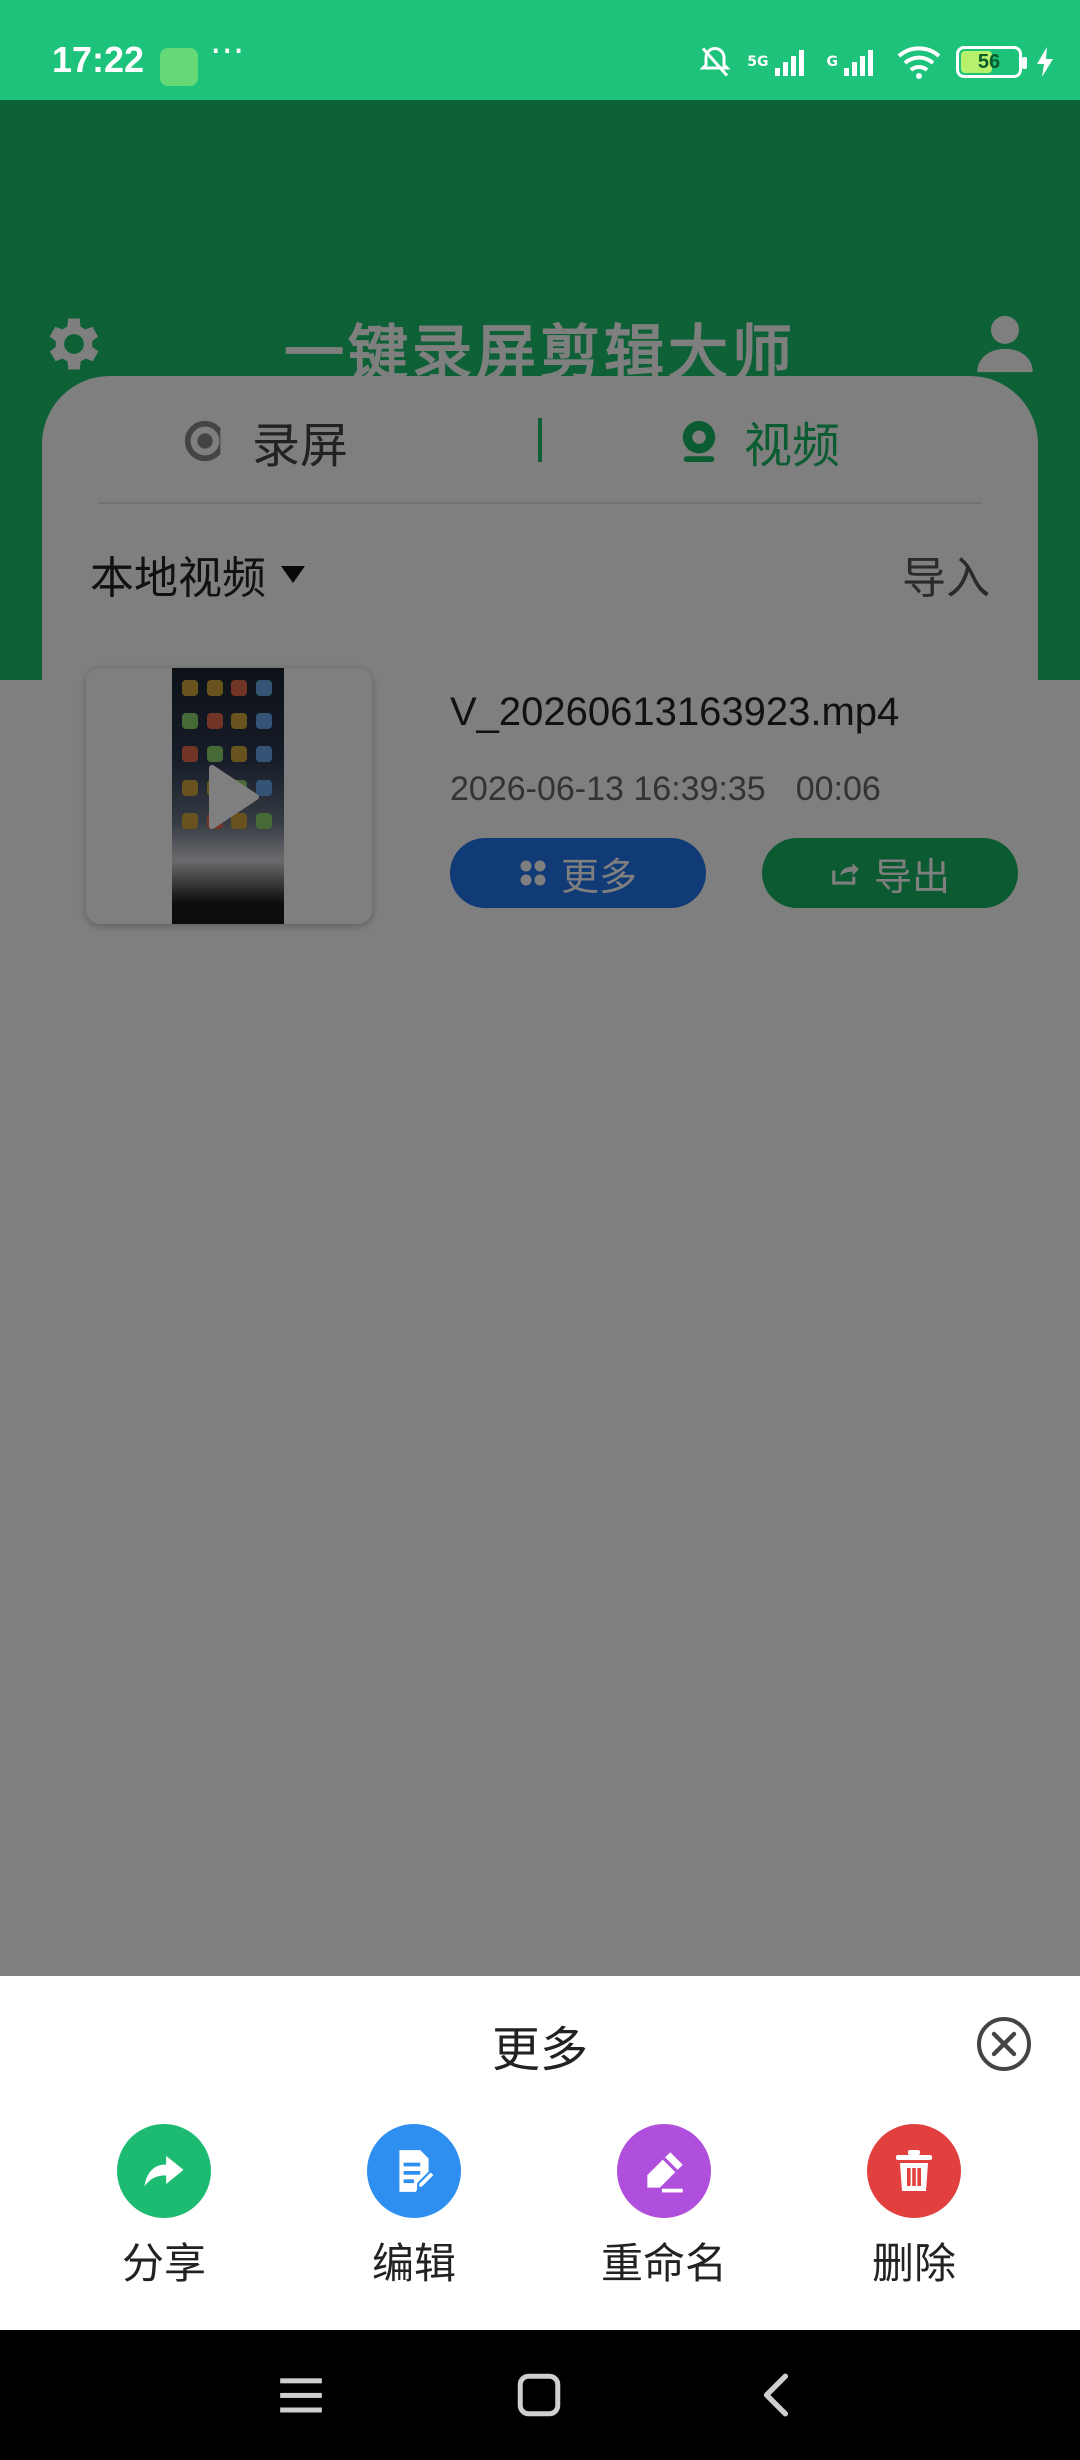 The height and width of the screenshot is (2460, 1080). I want to click on share-icon, so click(164, 2171).